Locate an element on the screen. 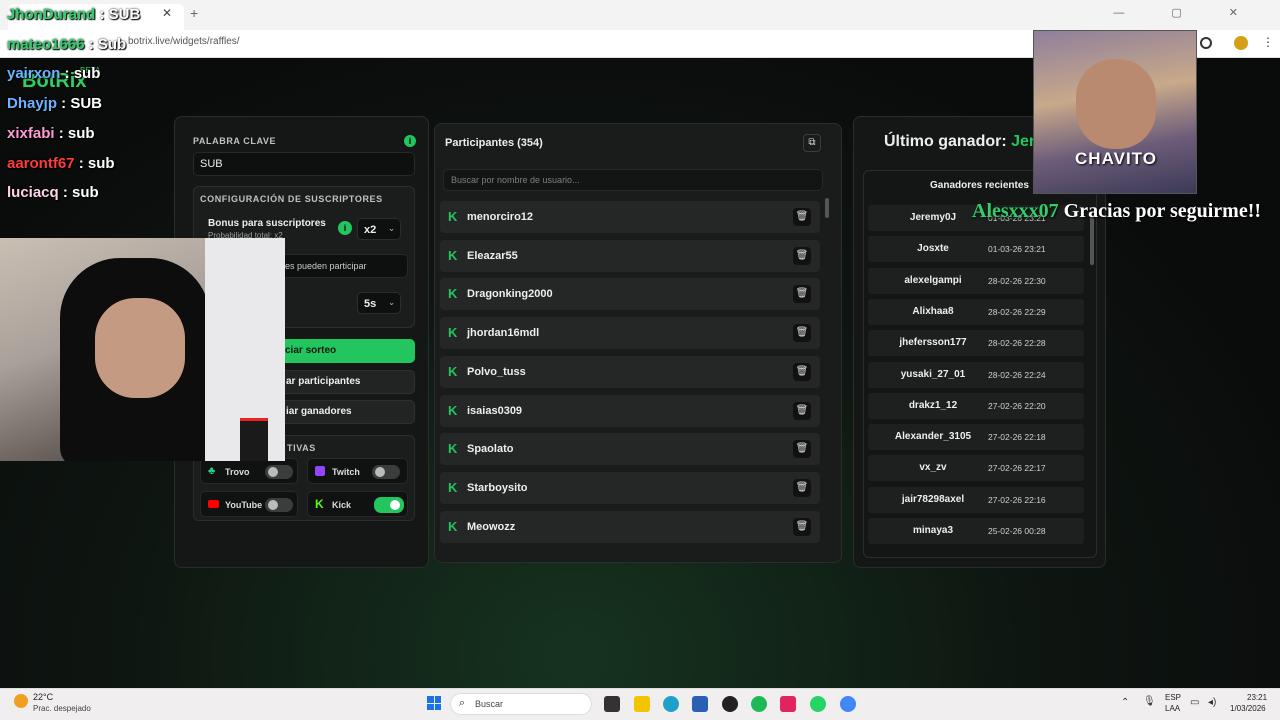 Image resolution: width=1280 pixels, height=720 pixels. chrome-icon is located at coordinates (848, 704).